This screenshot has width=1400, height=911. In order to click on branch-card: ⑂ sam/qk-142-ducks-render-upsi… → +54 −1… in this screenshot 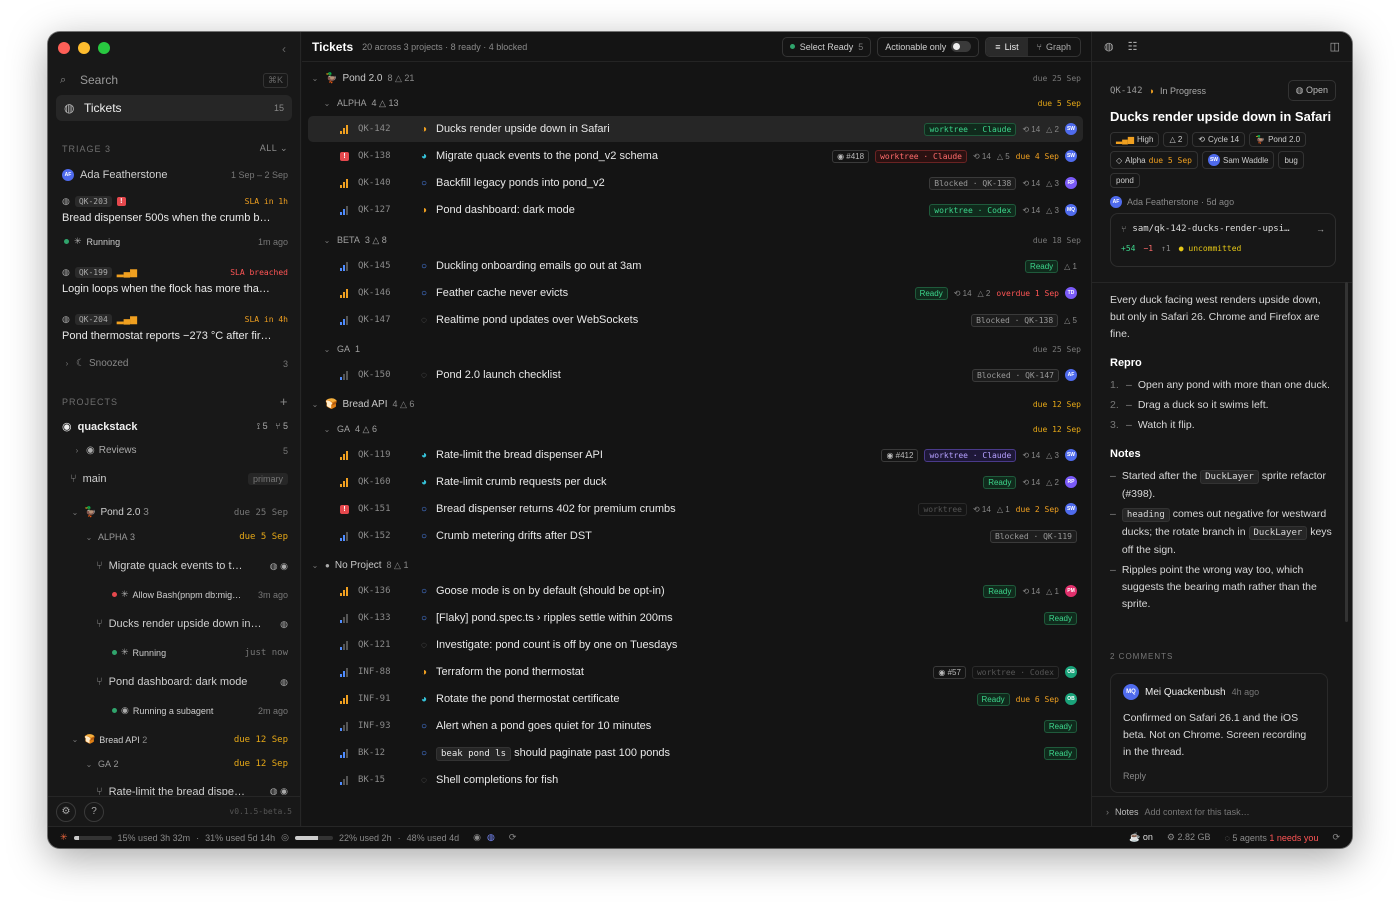, I will do `click(1223, 240)`.